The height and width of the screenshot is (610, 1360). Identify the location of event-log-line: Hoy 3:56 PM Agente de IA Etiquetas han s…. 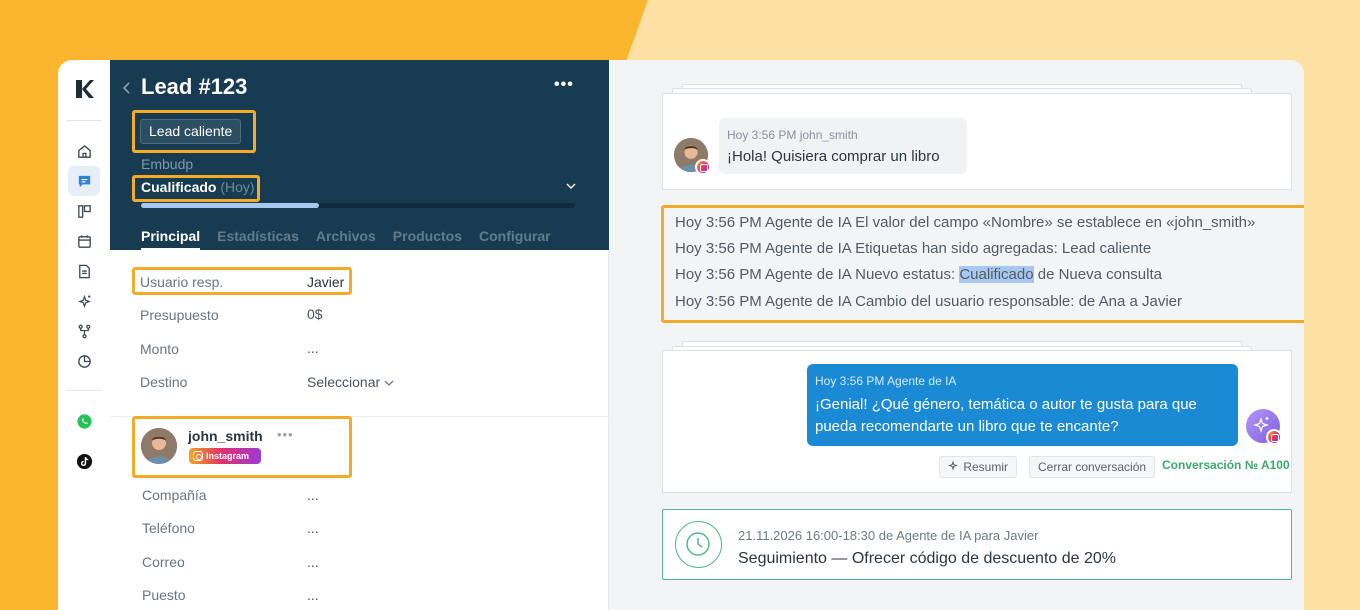
(913, 248).